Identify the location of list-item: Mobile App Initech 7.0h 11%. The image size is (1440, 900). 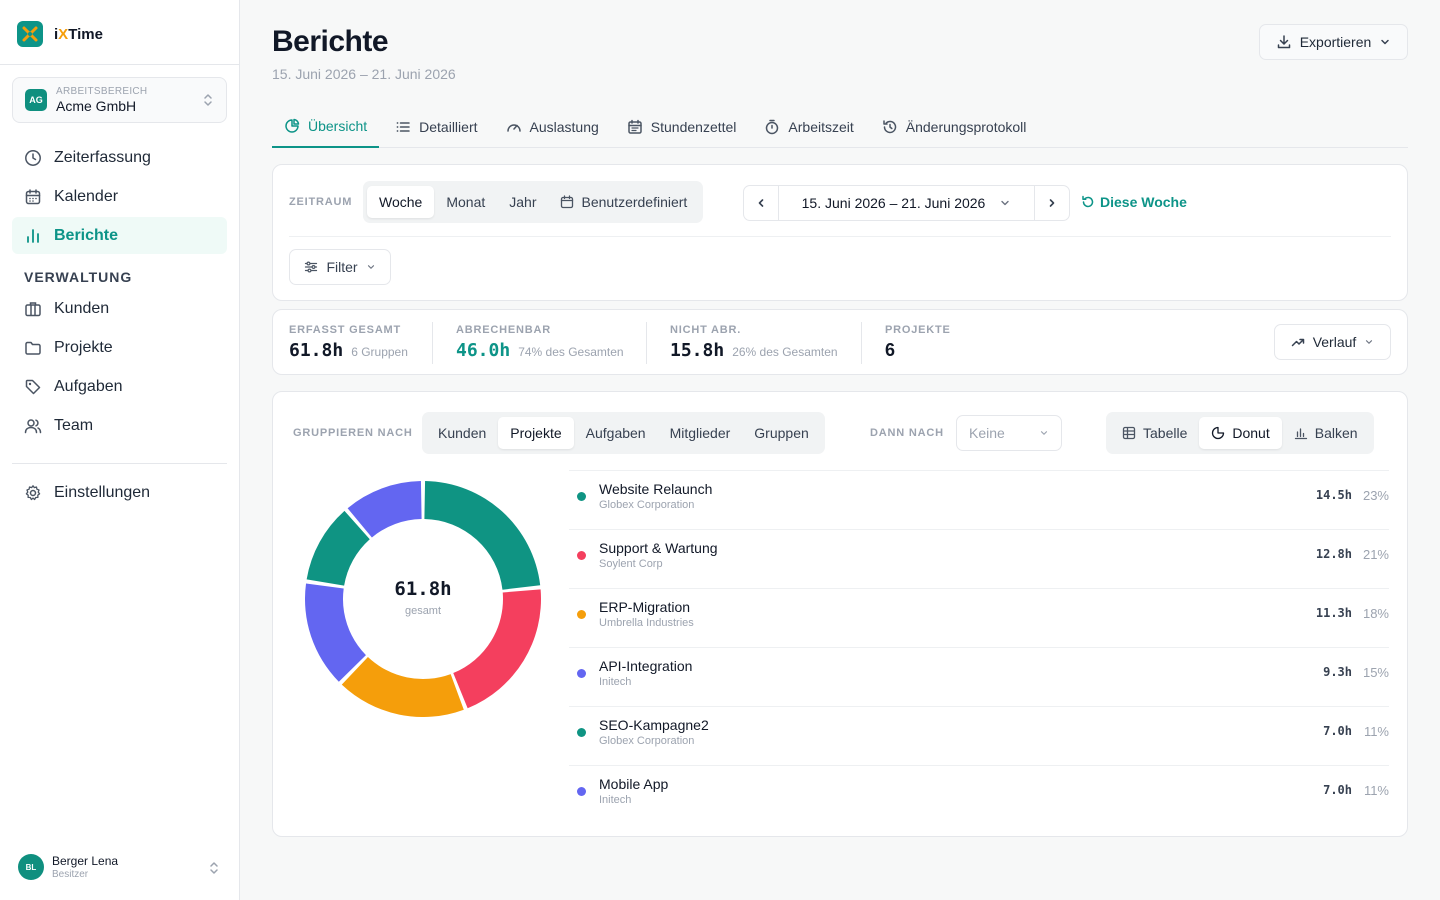
(979, 794).